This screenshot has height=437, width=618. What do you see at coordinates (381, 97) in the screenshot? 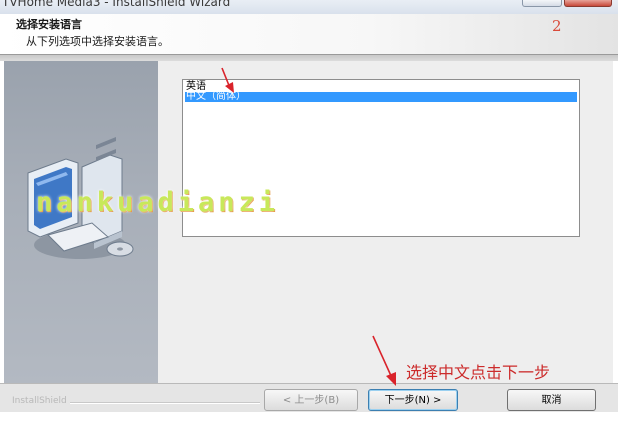
I see `list-item-chinese-simplified: 中文（简体）` at bounding box center [381, 97].